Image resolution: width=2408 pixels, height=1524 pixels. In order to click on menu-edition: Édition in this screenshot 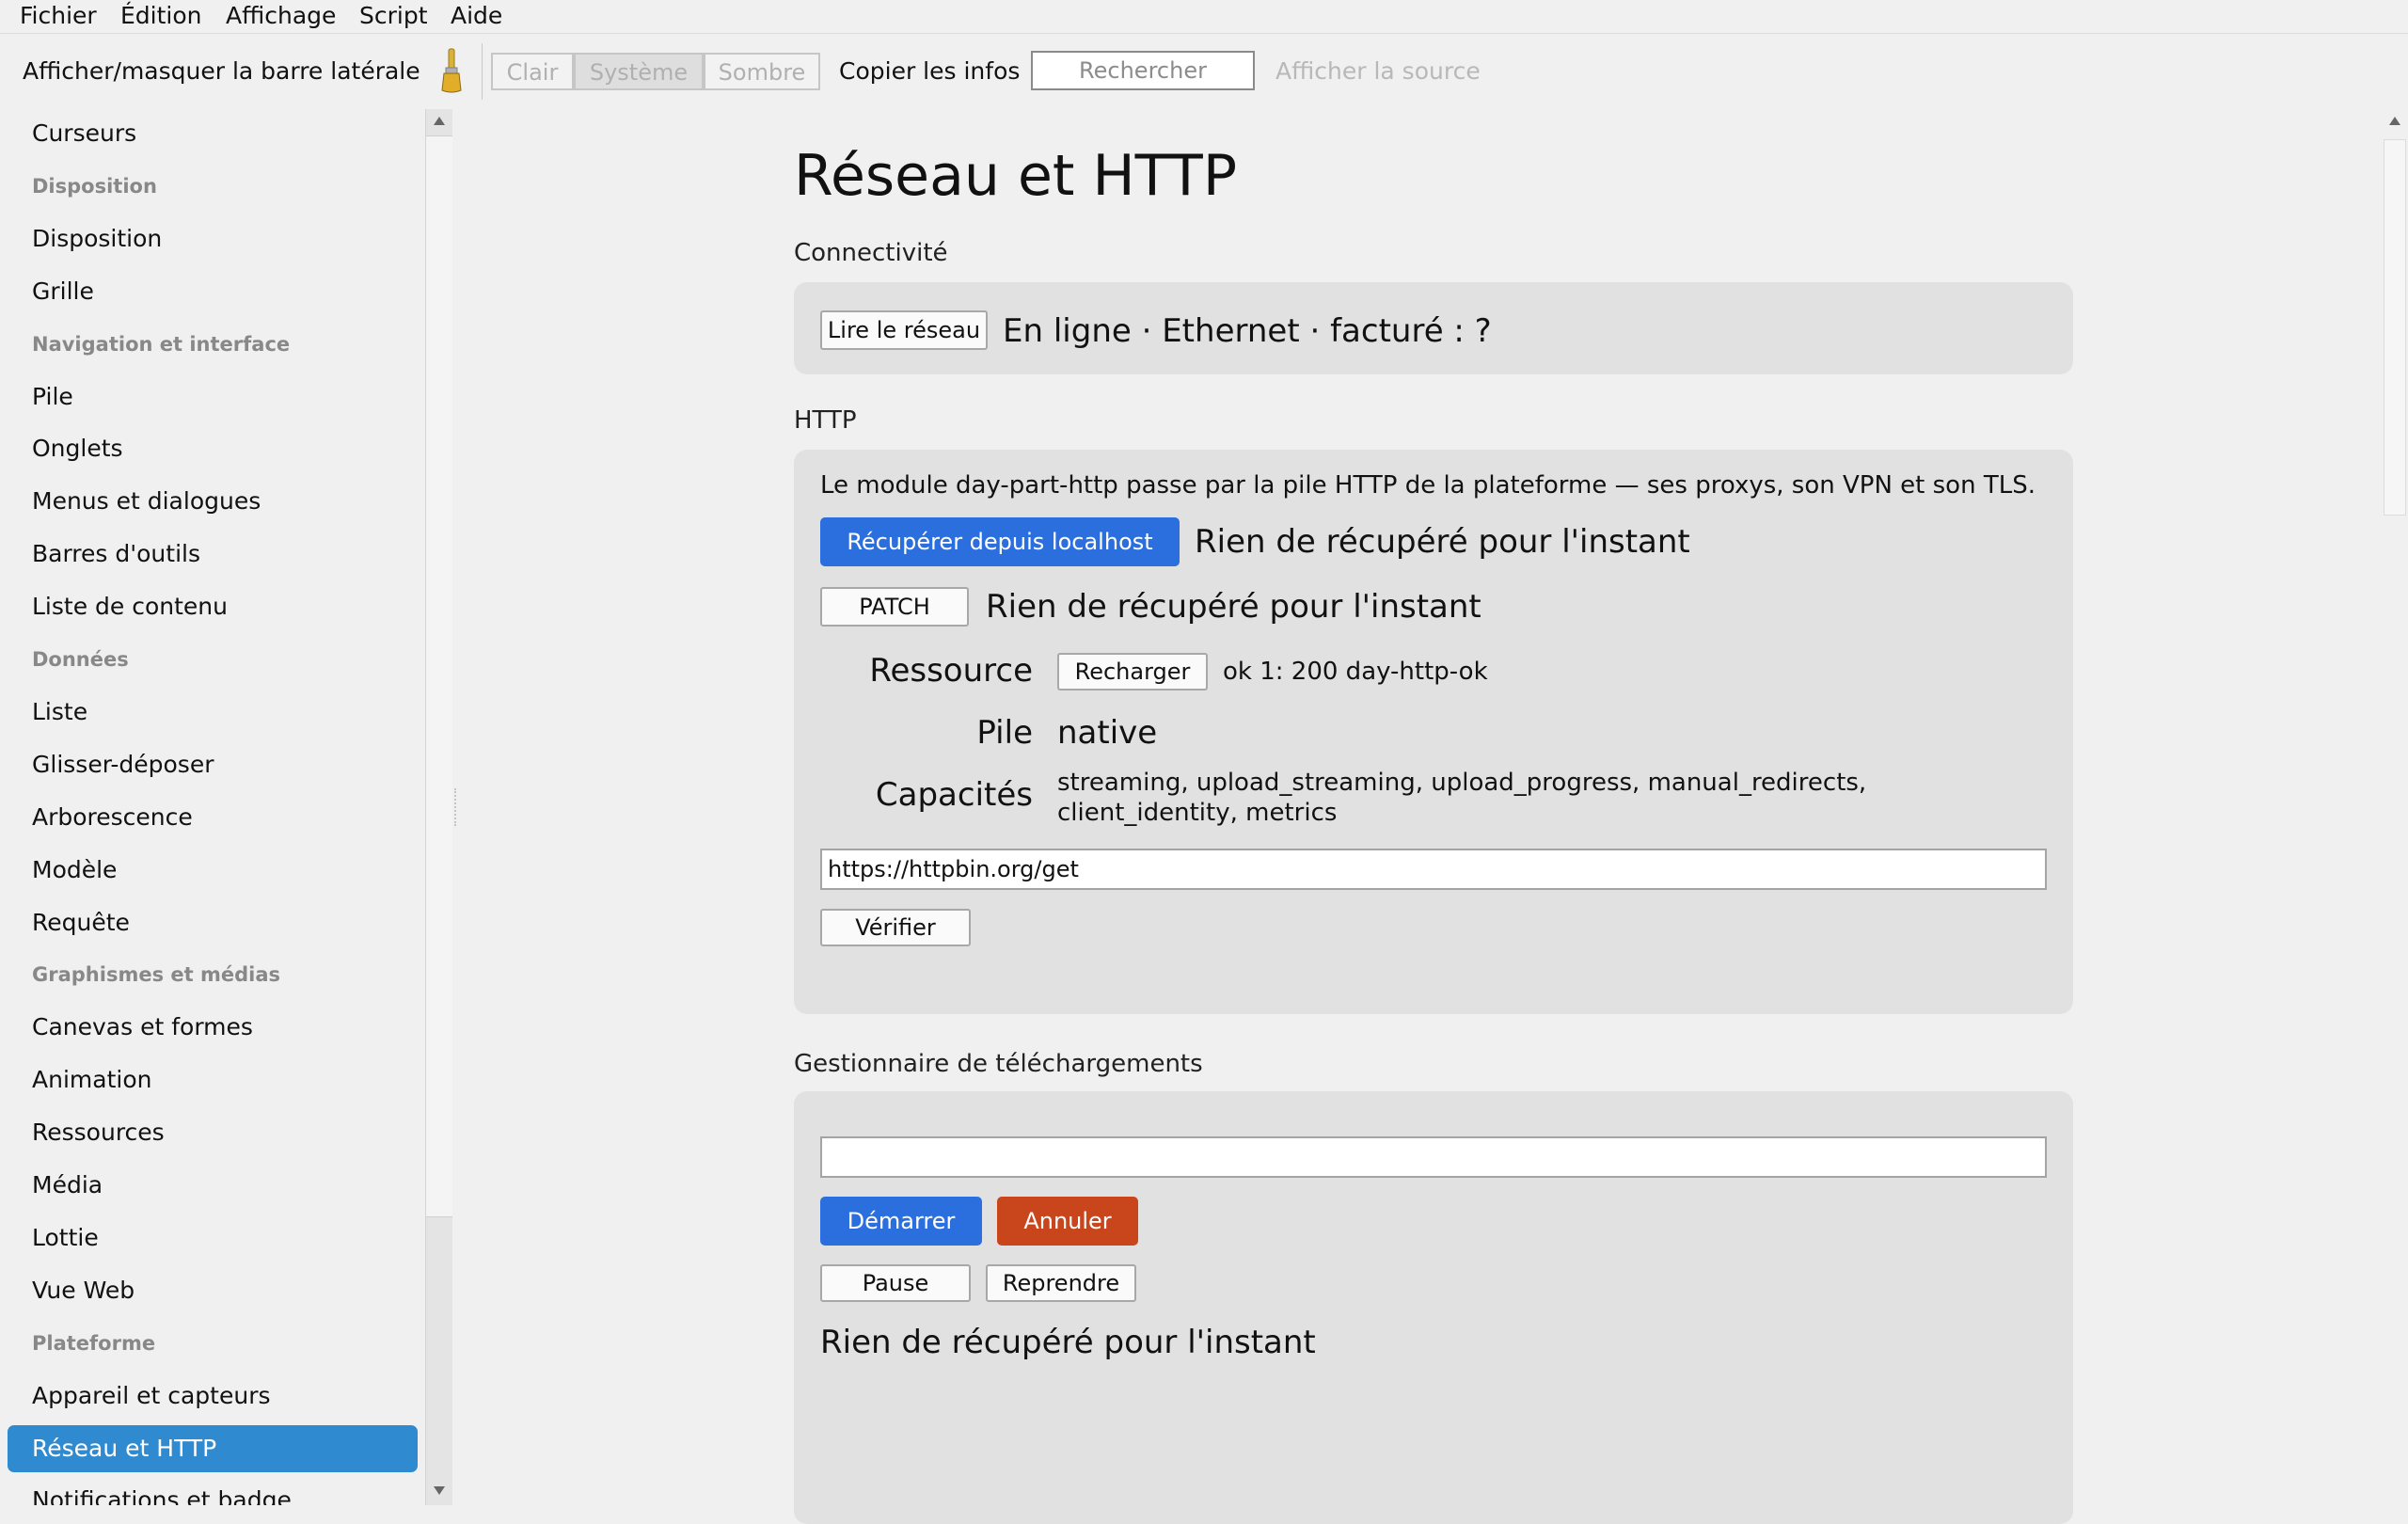, I will do `click(161, 17)`.